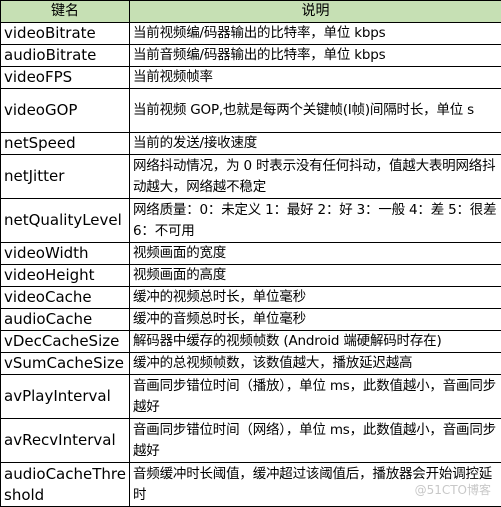 The height and width of the screenshot is (507, 501). I want to click on table-row: vSumCacheSize 缓冲的总视频帧数，该数值越大，播放延迟越高, so click(250, 363).